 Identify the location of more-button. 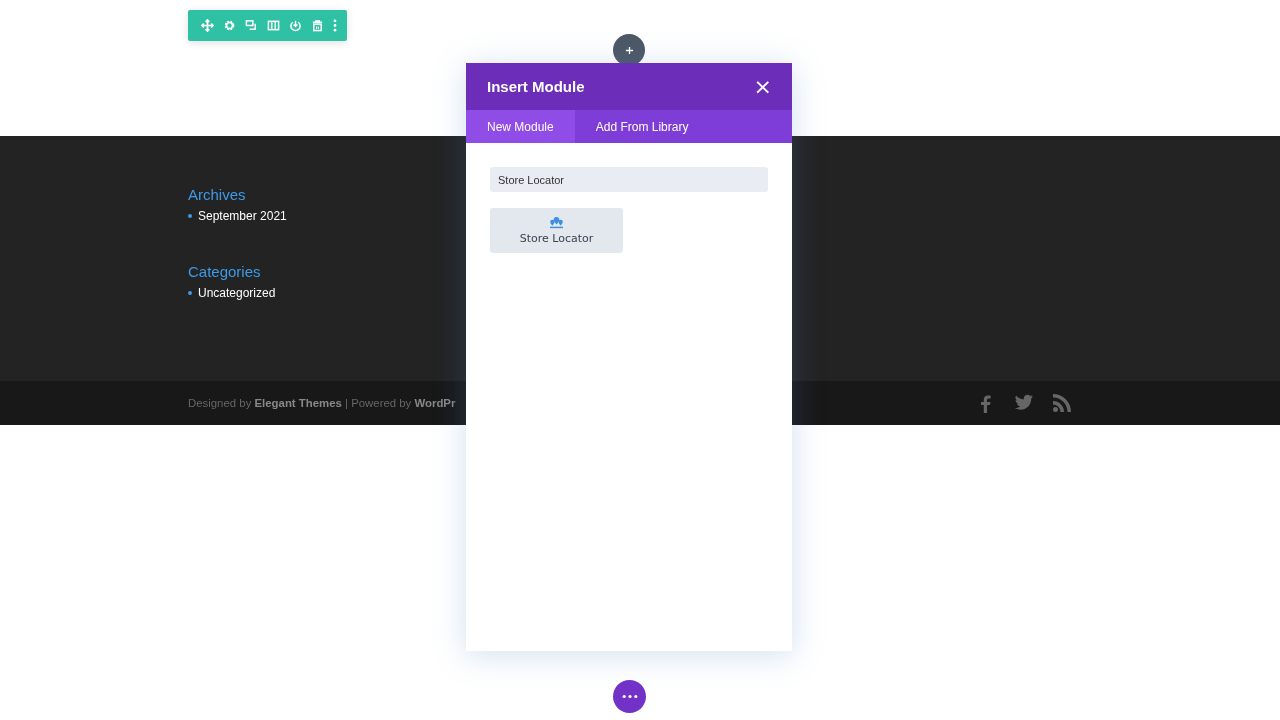
(629, 696).